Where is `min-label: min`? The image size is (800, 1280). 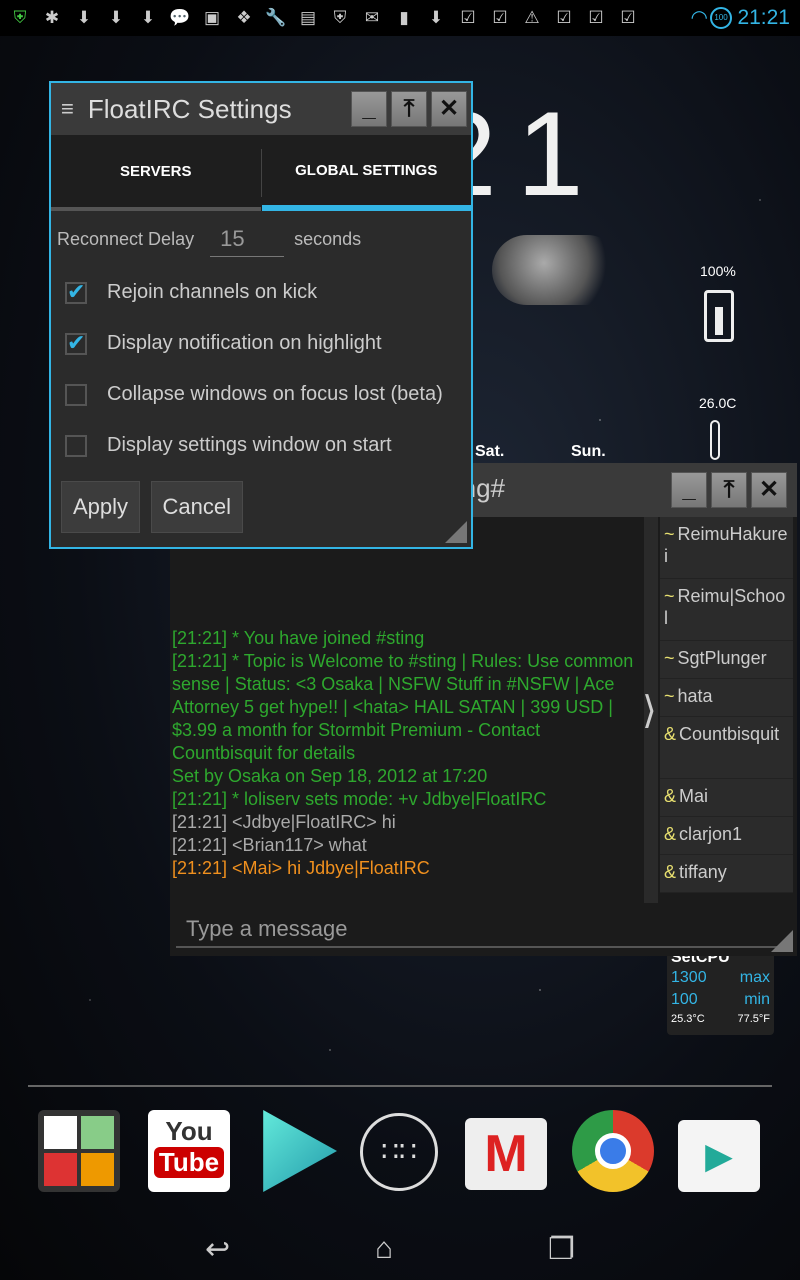
min-label: min is located at coordinates (757, 999).